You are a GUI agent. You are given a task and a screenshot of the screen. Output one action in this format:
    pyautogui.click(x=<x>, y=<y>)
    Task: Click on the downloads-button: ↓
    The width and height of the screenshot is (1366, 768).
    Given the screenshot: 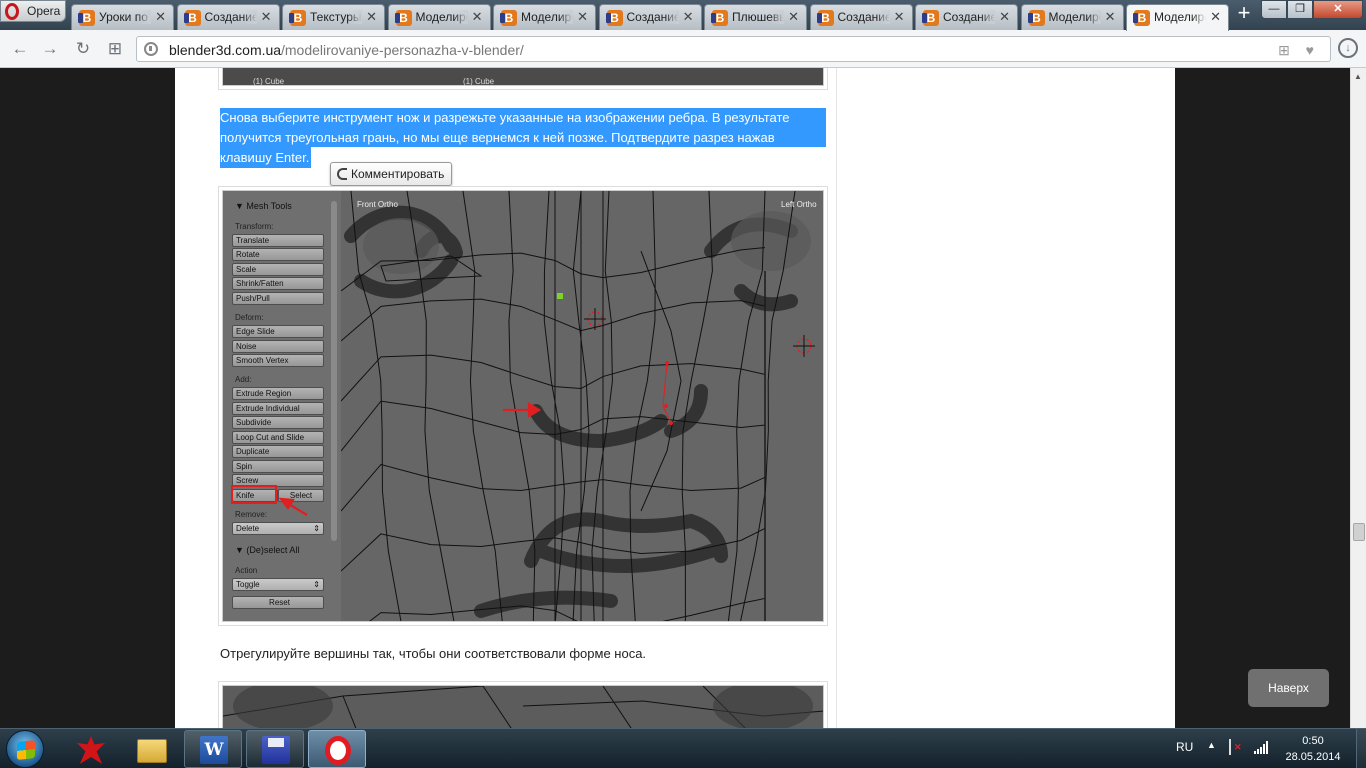 What is the action you would take?
    pyautogui.click(x=1348, y=48)
    